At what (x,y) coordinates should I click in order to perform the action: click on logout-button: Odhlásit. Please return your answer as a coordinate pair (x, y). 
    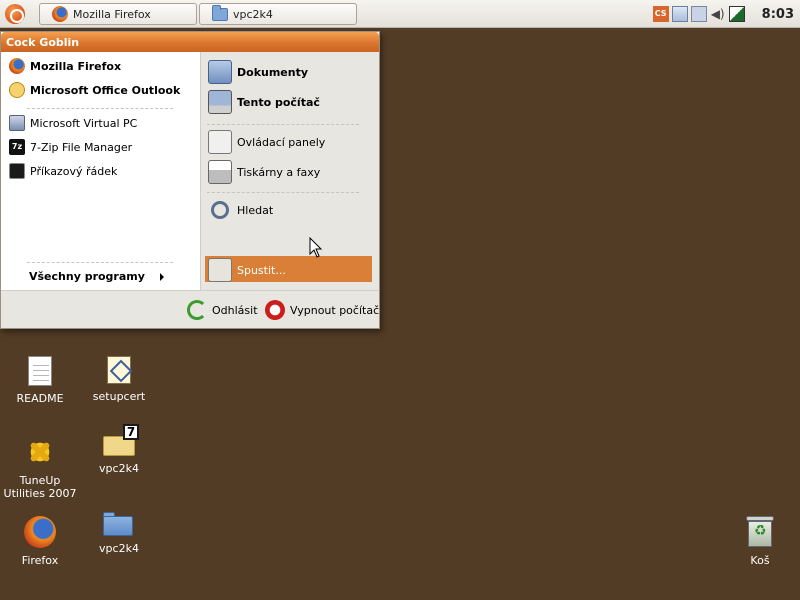
    Looking at the image, I should click on (222, 310).